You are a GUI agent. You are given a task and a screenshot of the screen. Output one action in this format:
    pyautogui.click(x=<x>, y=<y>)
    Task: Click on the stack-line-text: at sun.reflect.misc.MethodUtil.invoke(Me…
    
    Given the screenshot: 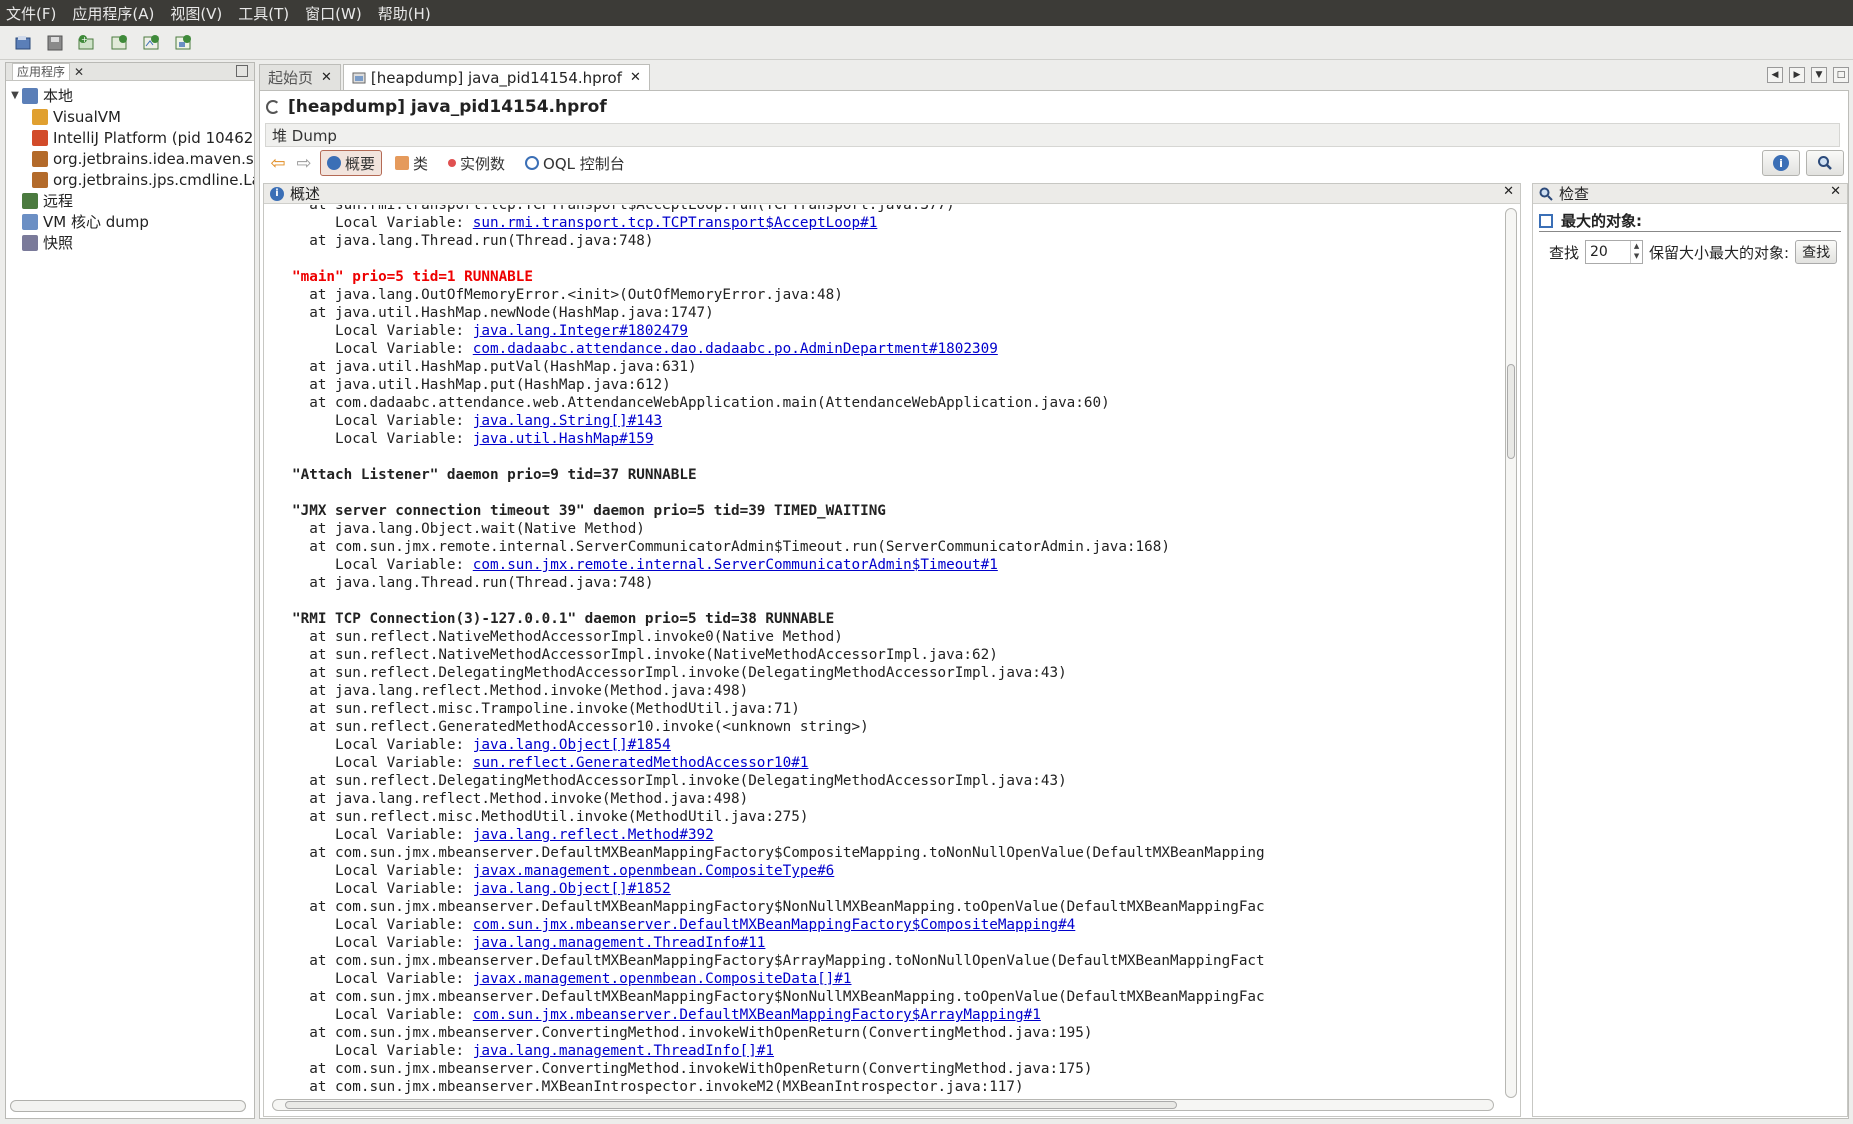 What is the action you would take?
    pyautogui.click(x=550, y=817)
    